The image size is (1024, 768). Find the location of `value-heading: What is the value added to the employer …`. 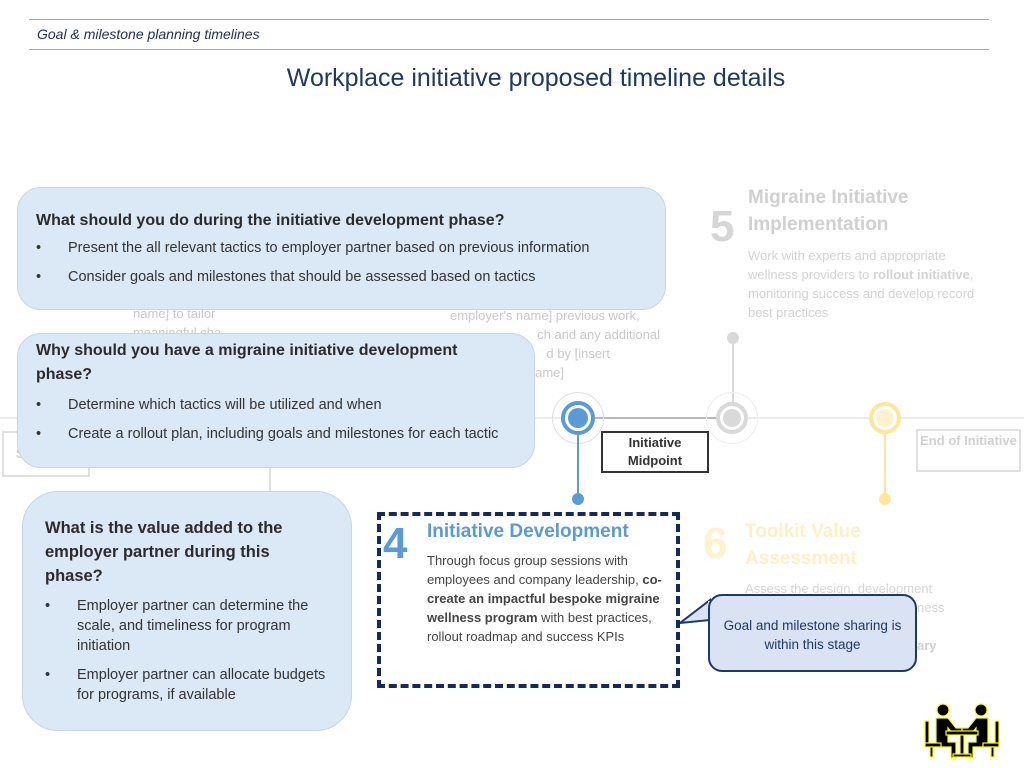

value-heading: What is the value added to the employer … is located at coordinates (164, 552).